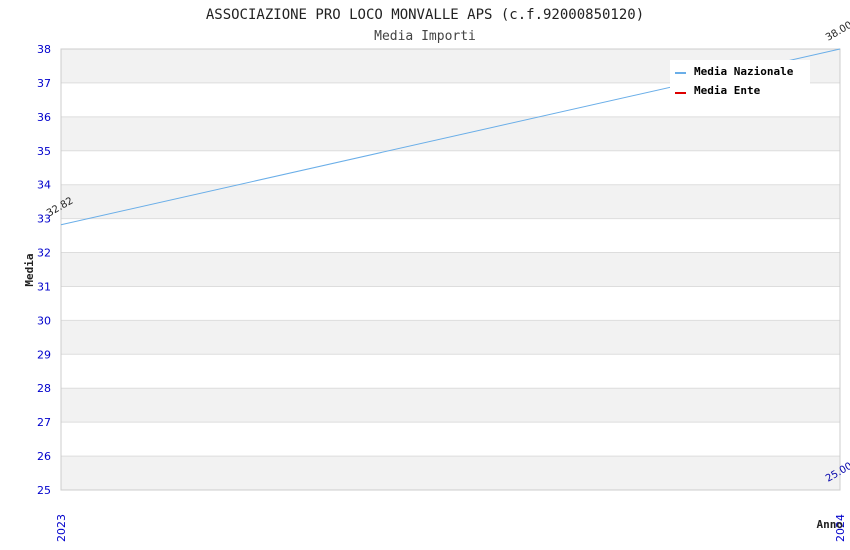 The height and width of the screenshot is (550, 850). I want to click on y-tick-label: 32, so click(44, 253).